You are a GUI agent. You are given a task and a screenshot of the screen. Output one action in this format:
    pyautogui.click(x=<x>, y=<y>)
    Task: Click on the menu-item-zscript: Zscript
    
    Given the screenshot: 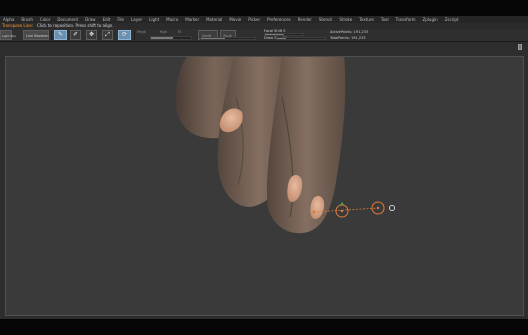 What is the action you would take?
    pyautogui.click(x=452, y=19)
    